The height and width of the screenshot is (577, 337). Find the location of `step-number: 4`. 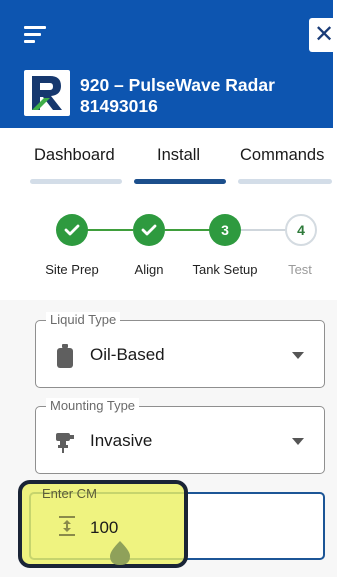

step-number: 4 is located at coordinates (301, 230).